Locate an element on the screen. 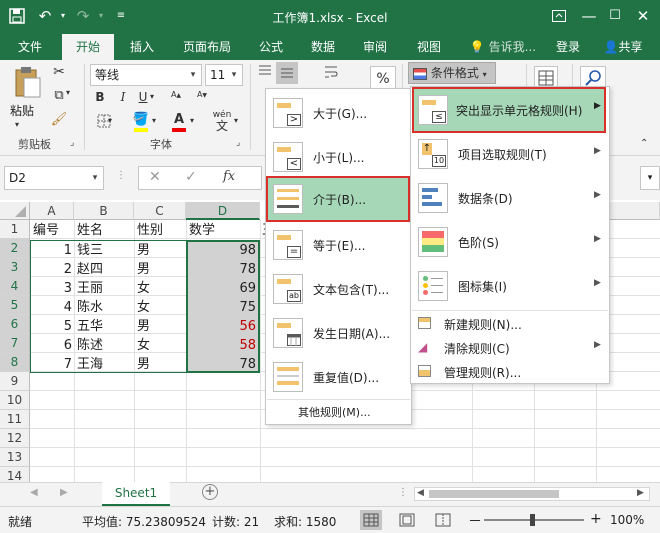 The height and width of the screenshot is (533, 660). share-button: 👤共享 is located at coordinates (623, 47).